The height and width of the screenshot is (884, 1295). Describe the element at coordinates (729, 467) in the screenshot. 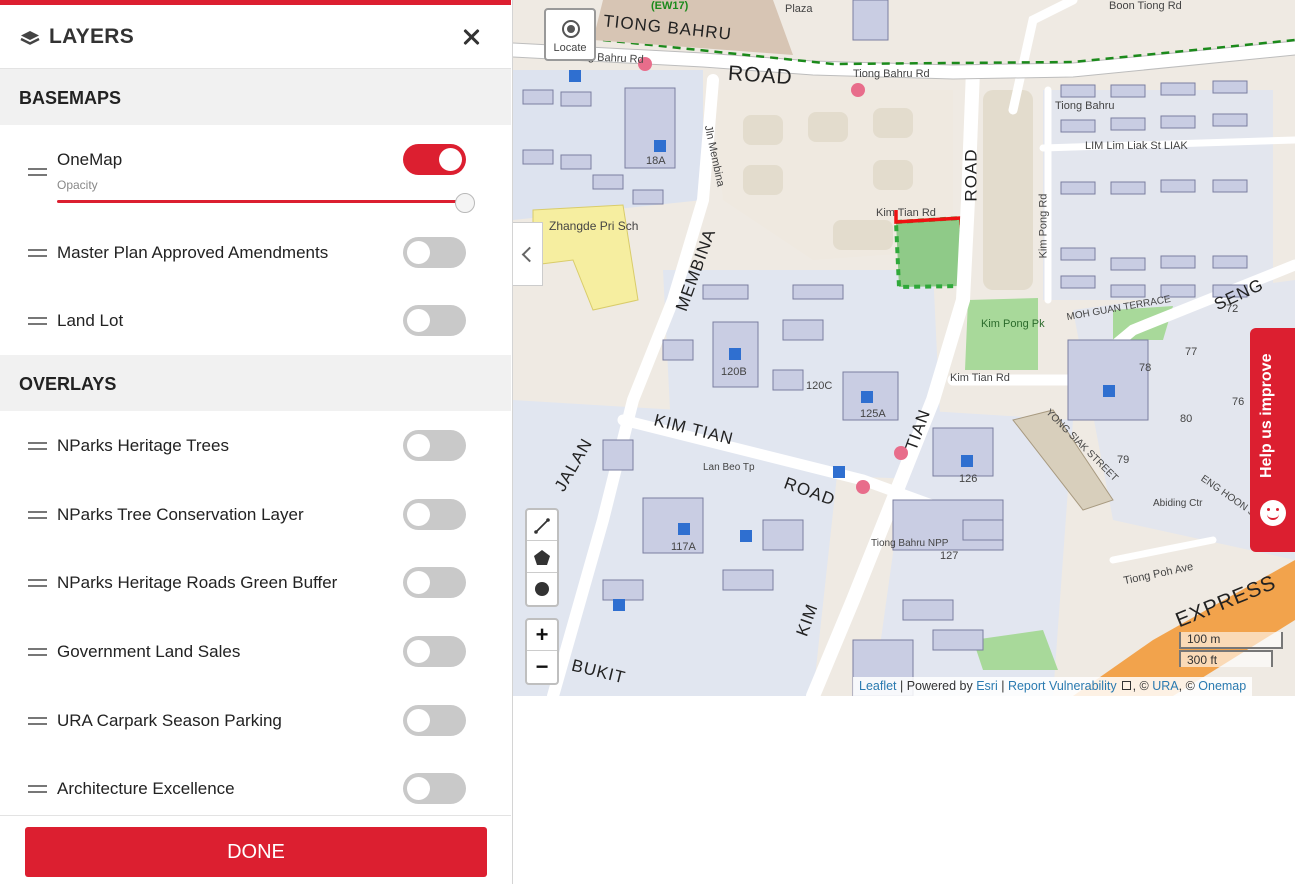

I see `label-lan-beo-tp: Lan Beo Tp` at that location.